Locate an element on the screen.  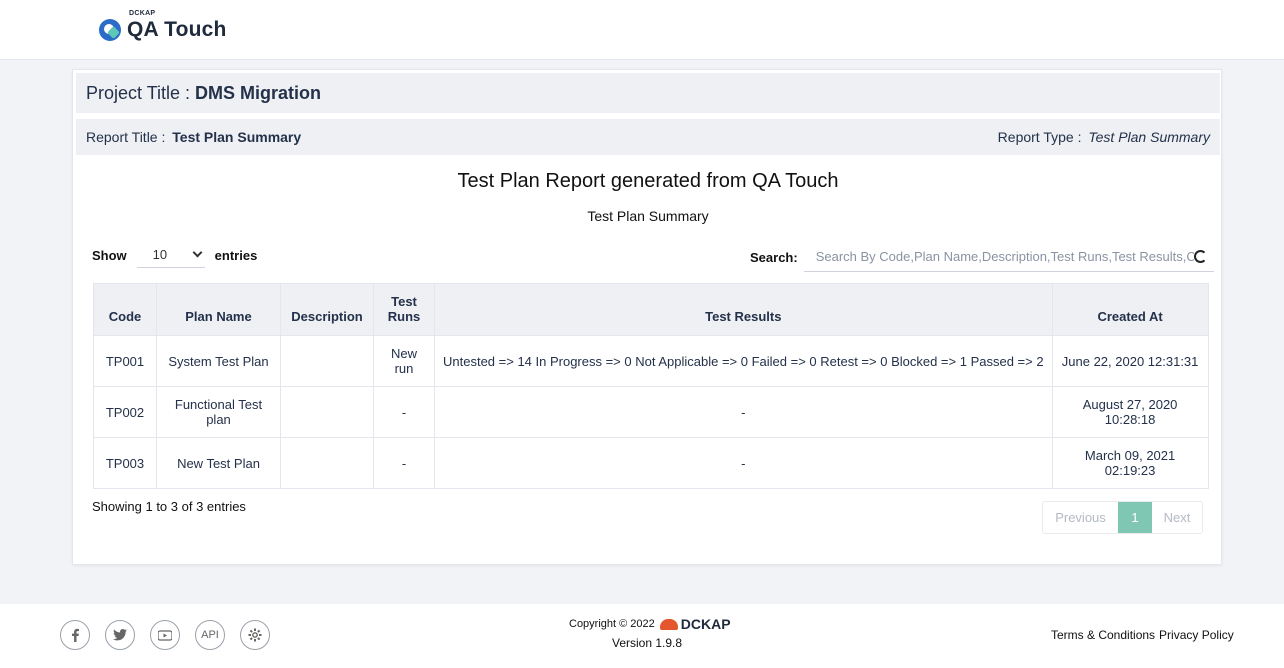
api-label: API is located at coordinates (210, 635).